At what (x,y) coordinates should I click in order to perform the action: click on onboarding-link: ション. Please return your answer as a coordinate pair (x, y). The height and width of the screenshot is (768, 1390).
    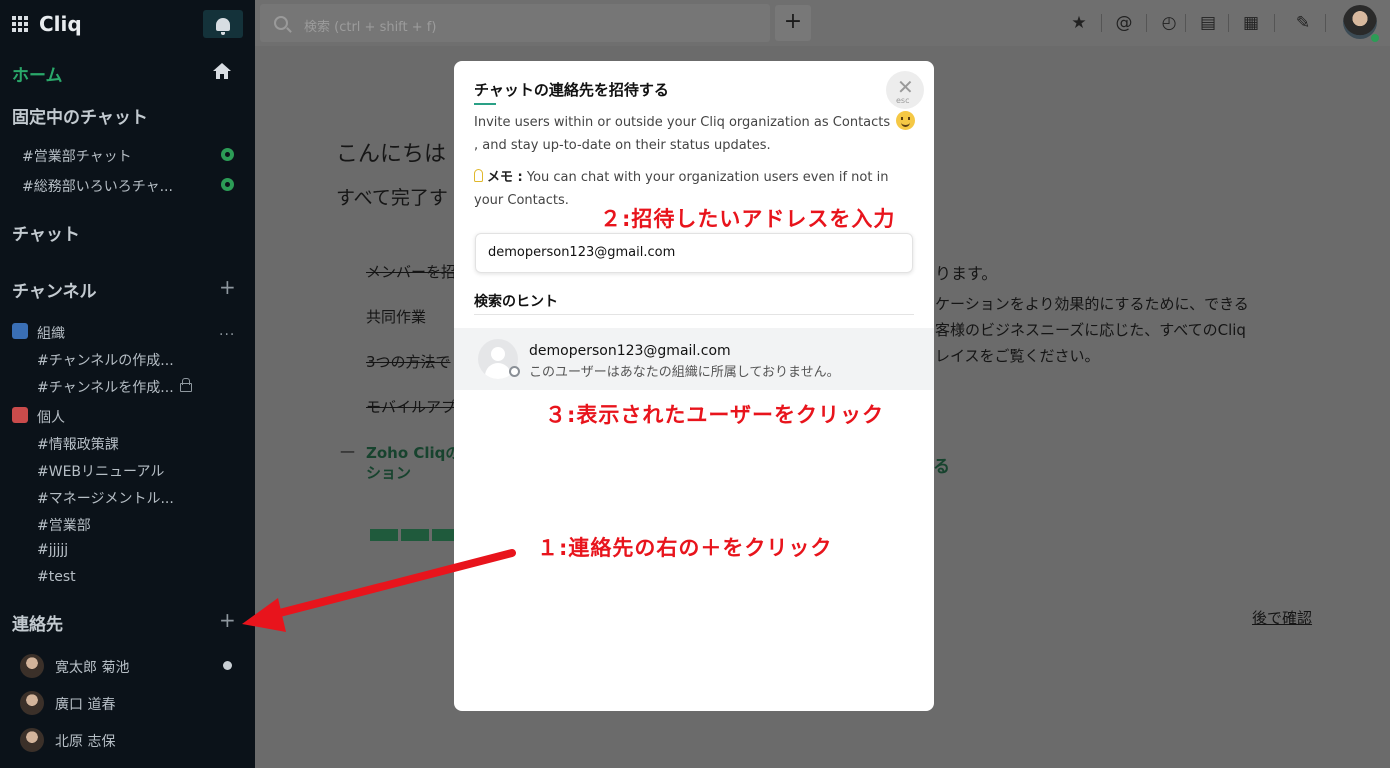
    Looking at the image, I should click on (388, 472).